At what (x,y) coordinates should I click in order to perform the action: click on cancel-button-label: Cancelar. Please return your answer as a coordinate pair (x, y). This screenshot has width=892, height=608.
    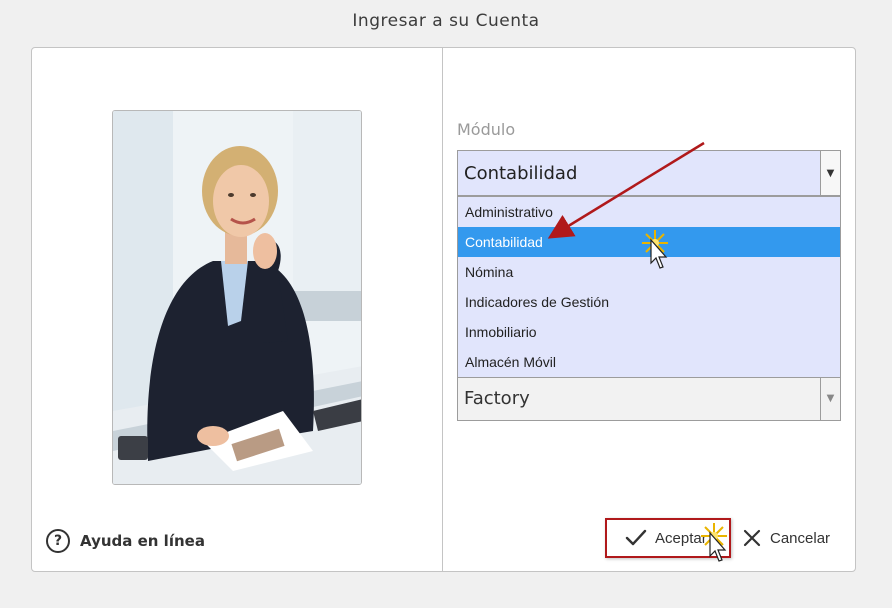
    Looking at the image, I should click on (800, 538).